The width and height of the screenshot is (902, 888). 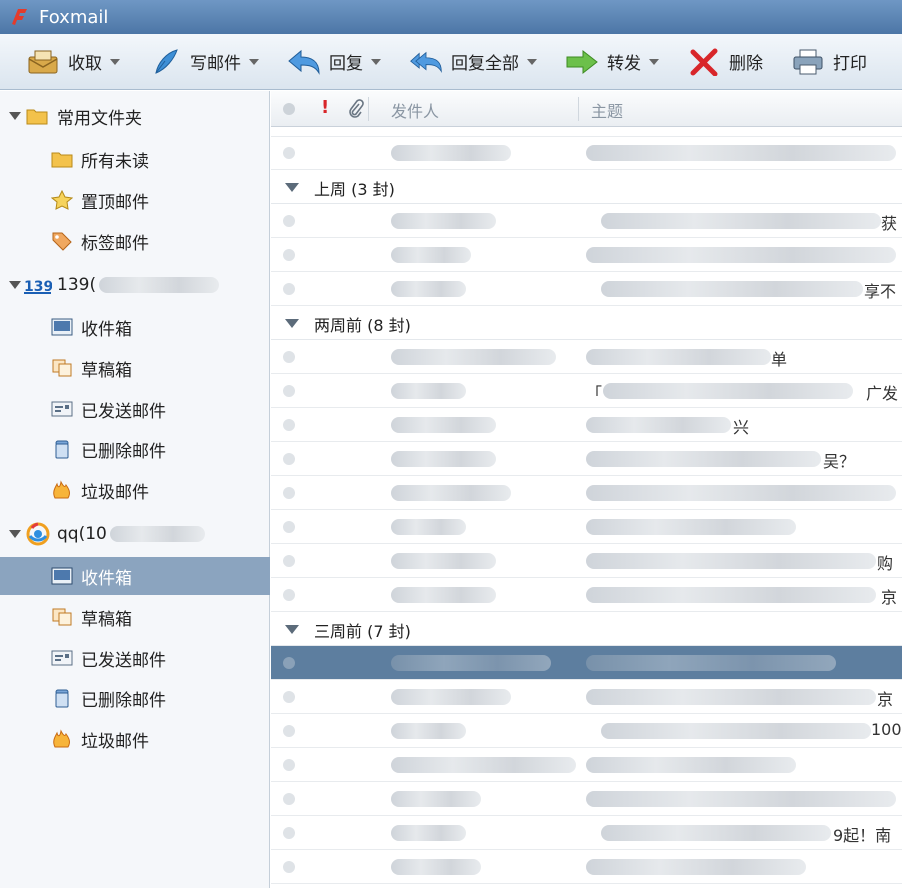 What do you see at coordinates (254, 61) in the screenshot?
I see `compose-dropdown-icon` at bounding box center [254, 61].